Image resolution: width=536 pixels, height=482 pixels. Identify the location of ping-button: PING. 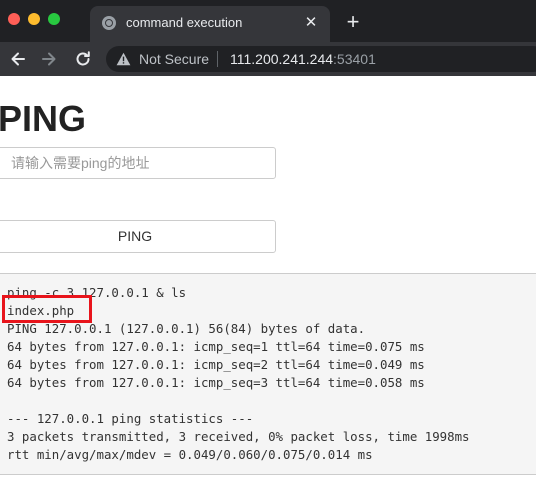
(138, 236).